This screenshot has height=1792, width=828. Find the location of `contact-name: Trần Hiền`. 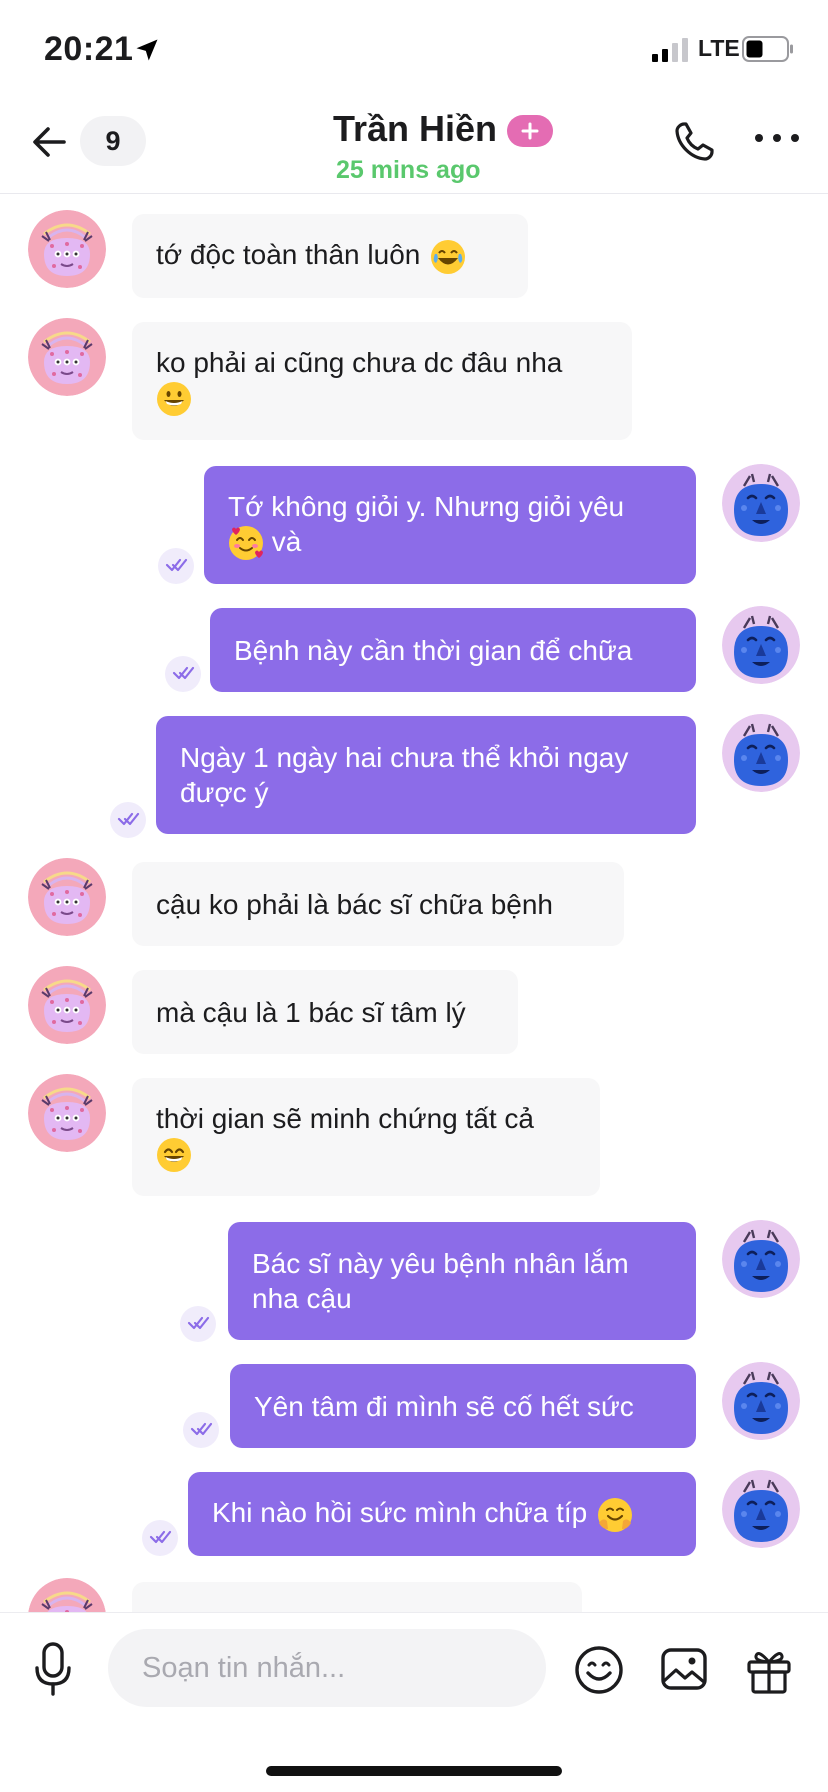

contact-name: Trần Hiền is located at coordinates (415, 129).